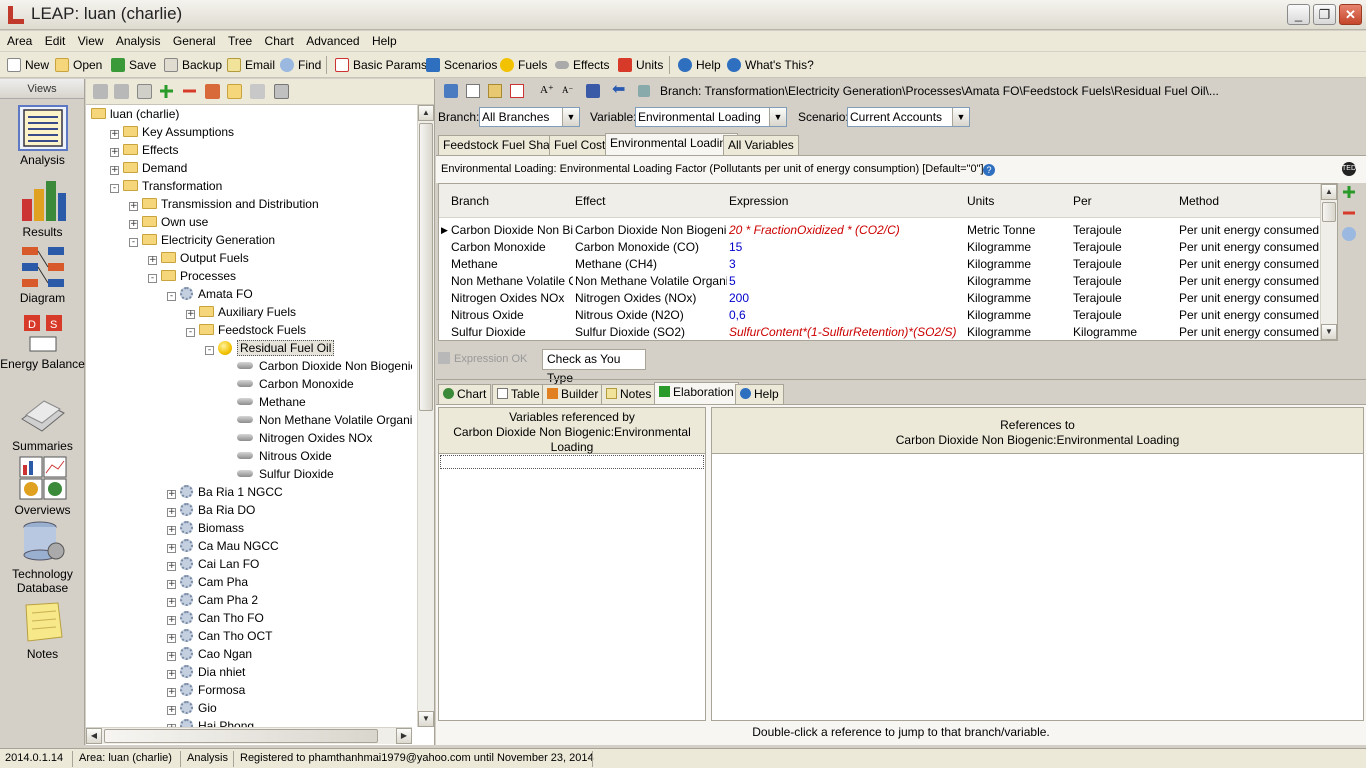 Image resolution: width=1366 pixels, height=768 pixels. What do you see at coordinates (523, 65) in the screenshot?
I see `fuels-button: Fuels` at bounding box center [523, 65].